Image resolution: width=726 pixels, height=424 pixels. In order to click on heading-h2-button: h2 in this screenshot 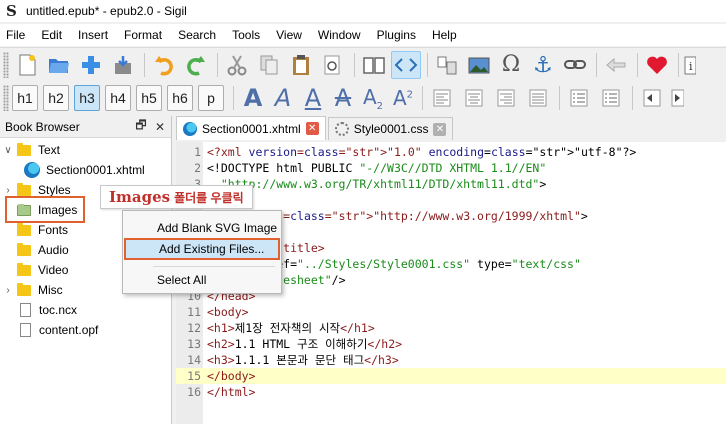, I will do `click(56, 98)`.